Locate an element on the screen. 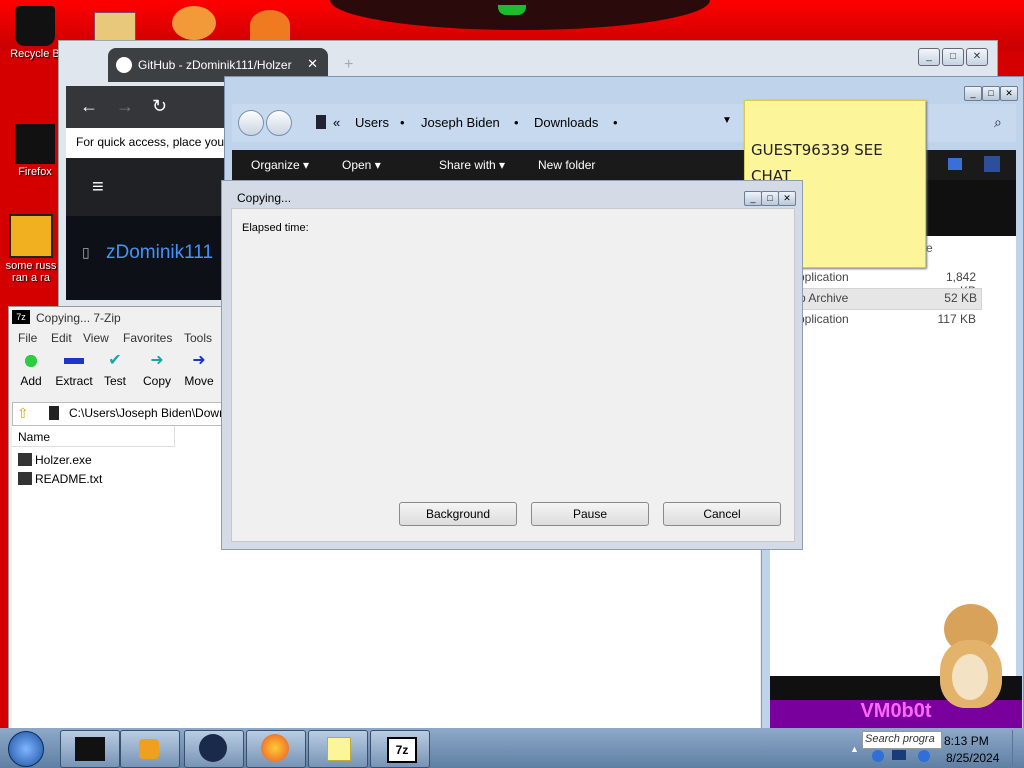 The image size is (1024, 768). taskbar-app-media is located at coordinates (150, 749).